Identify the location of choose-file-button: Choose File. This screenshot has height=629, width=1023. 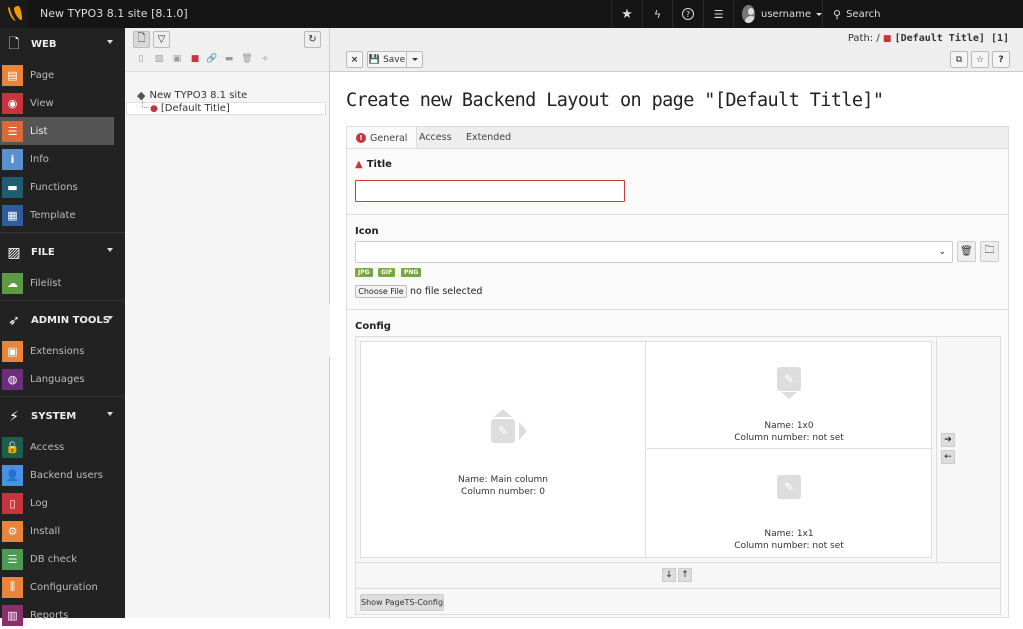
(381, 291).